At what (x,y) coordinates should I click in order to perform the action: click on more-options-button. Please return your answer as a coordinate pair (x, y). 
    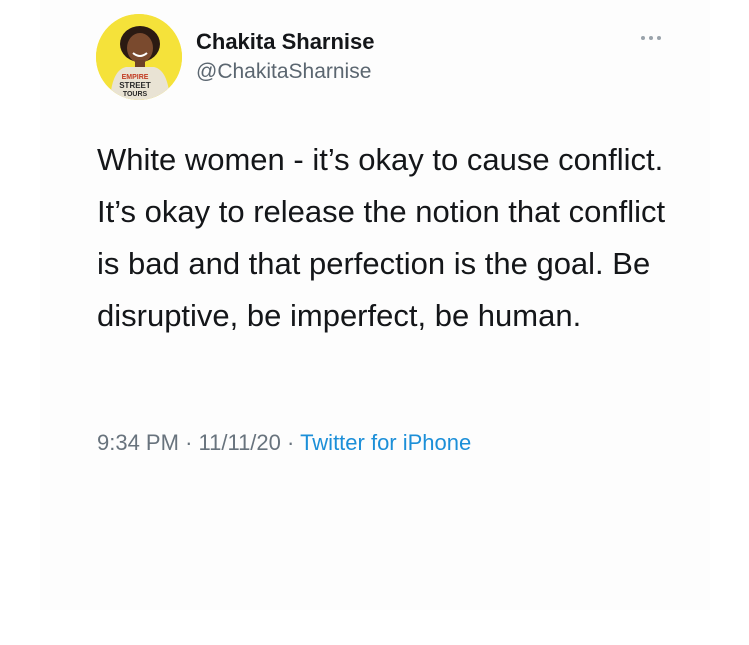
    Looking at the image, I should click on (651, 38).